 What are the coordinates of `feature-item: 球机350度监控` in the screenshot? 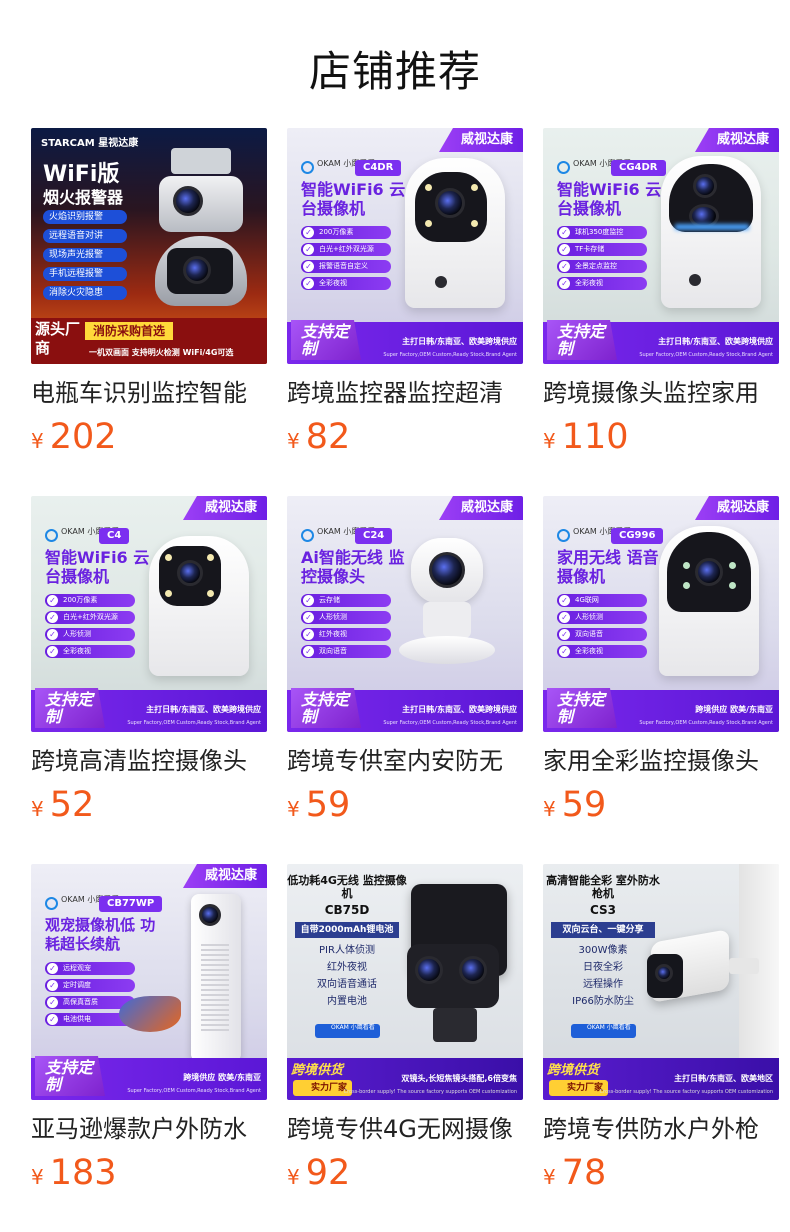 It's located at (602, 232).